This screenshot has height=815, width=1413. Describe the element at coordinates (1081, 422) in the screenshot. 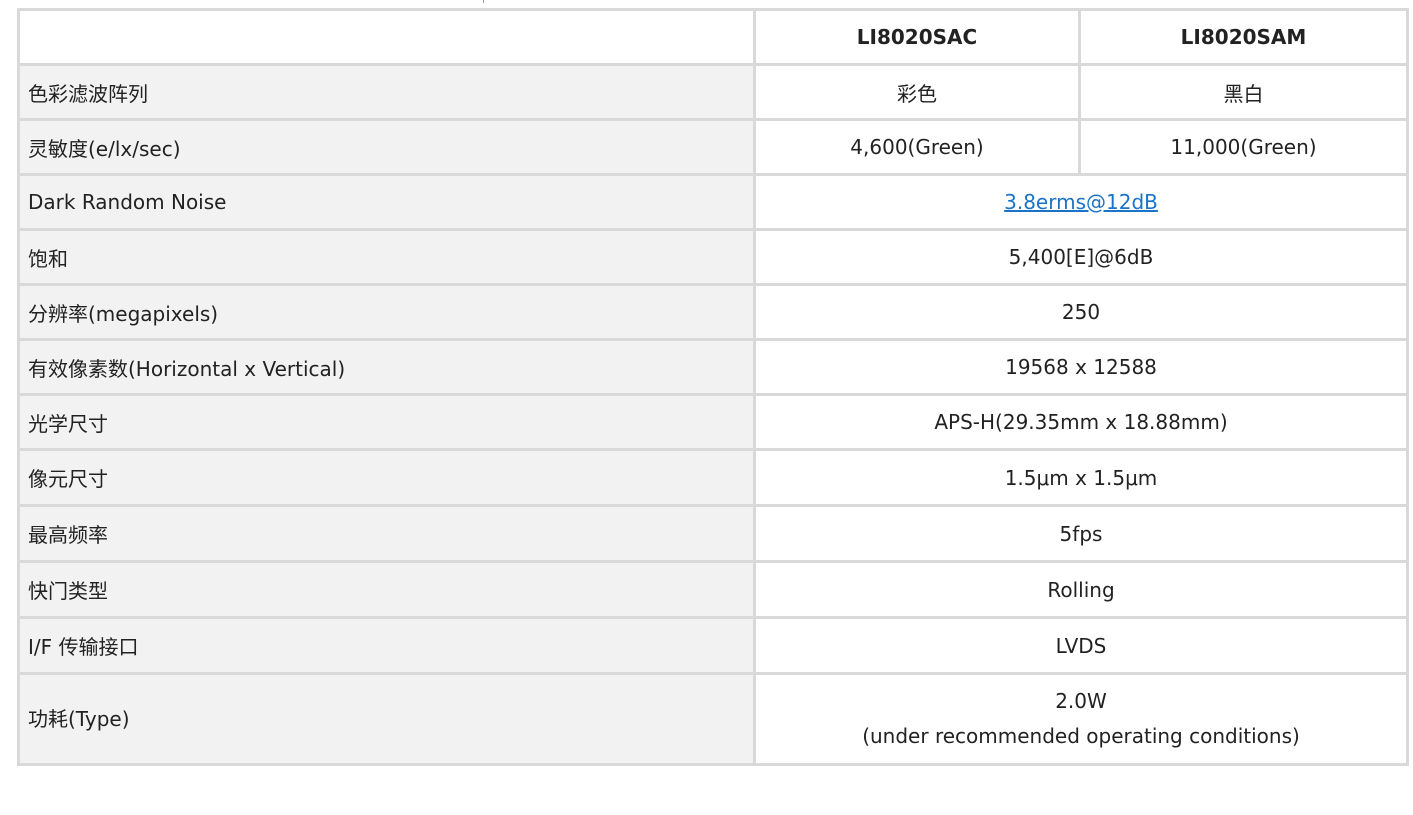

I see `row-value: APS-H(29.35mm x 18.88mm)` at that location.